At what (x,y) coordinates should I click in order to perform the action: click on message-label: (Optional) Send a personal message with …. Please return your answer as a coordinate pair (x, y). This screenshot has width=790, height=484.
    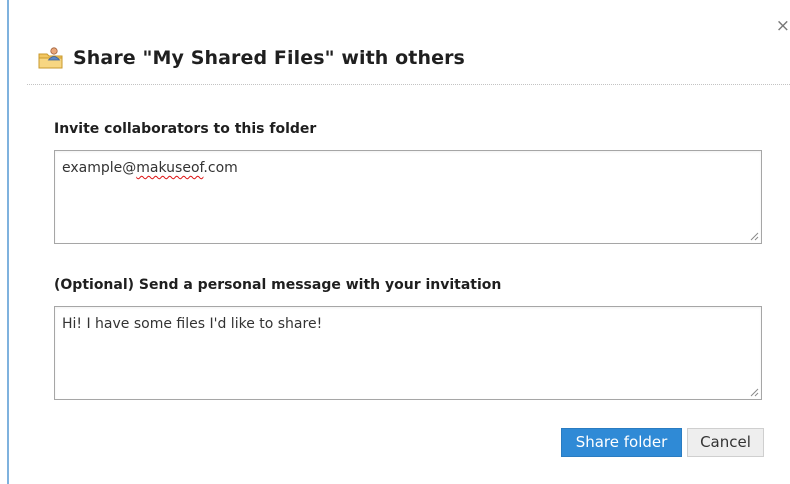
    Looking at the image, I should click on (278, 285).